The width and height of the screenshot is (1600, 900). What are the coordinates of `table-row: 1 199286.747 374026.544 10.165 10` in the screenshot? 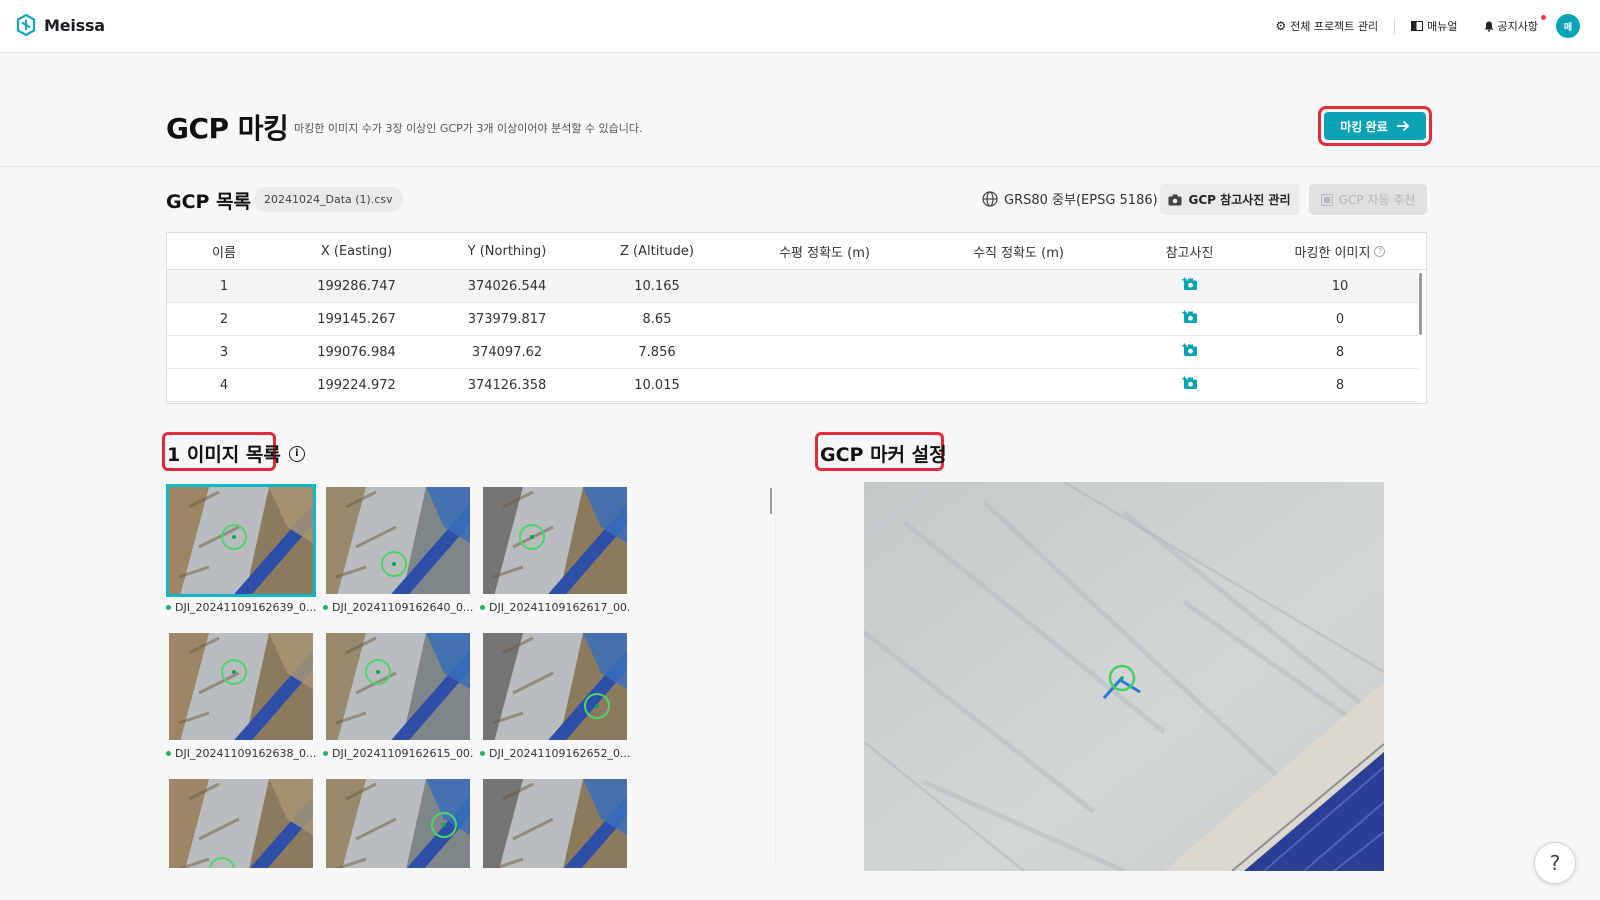 It's located at (792, 286).